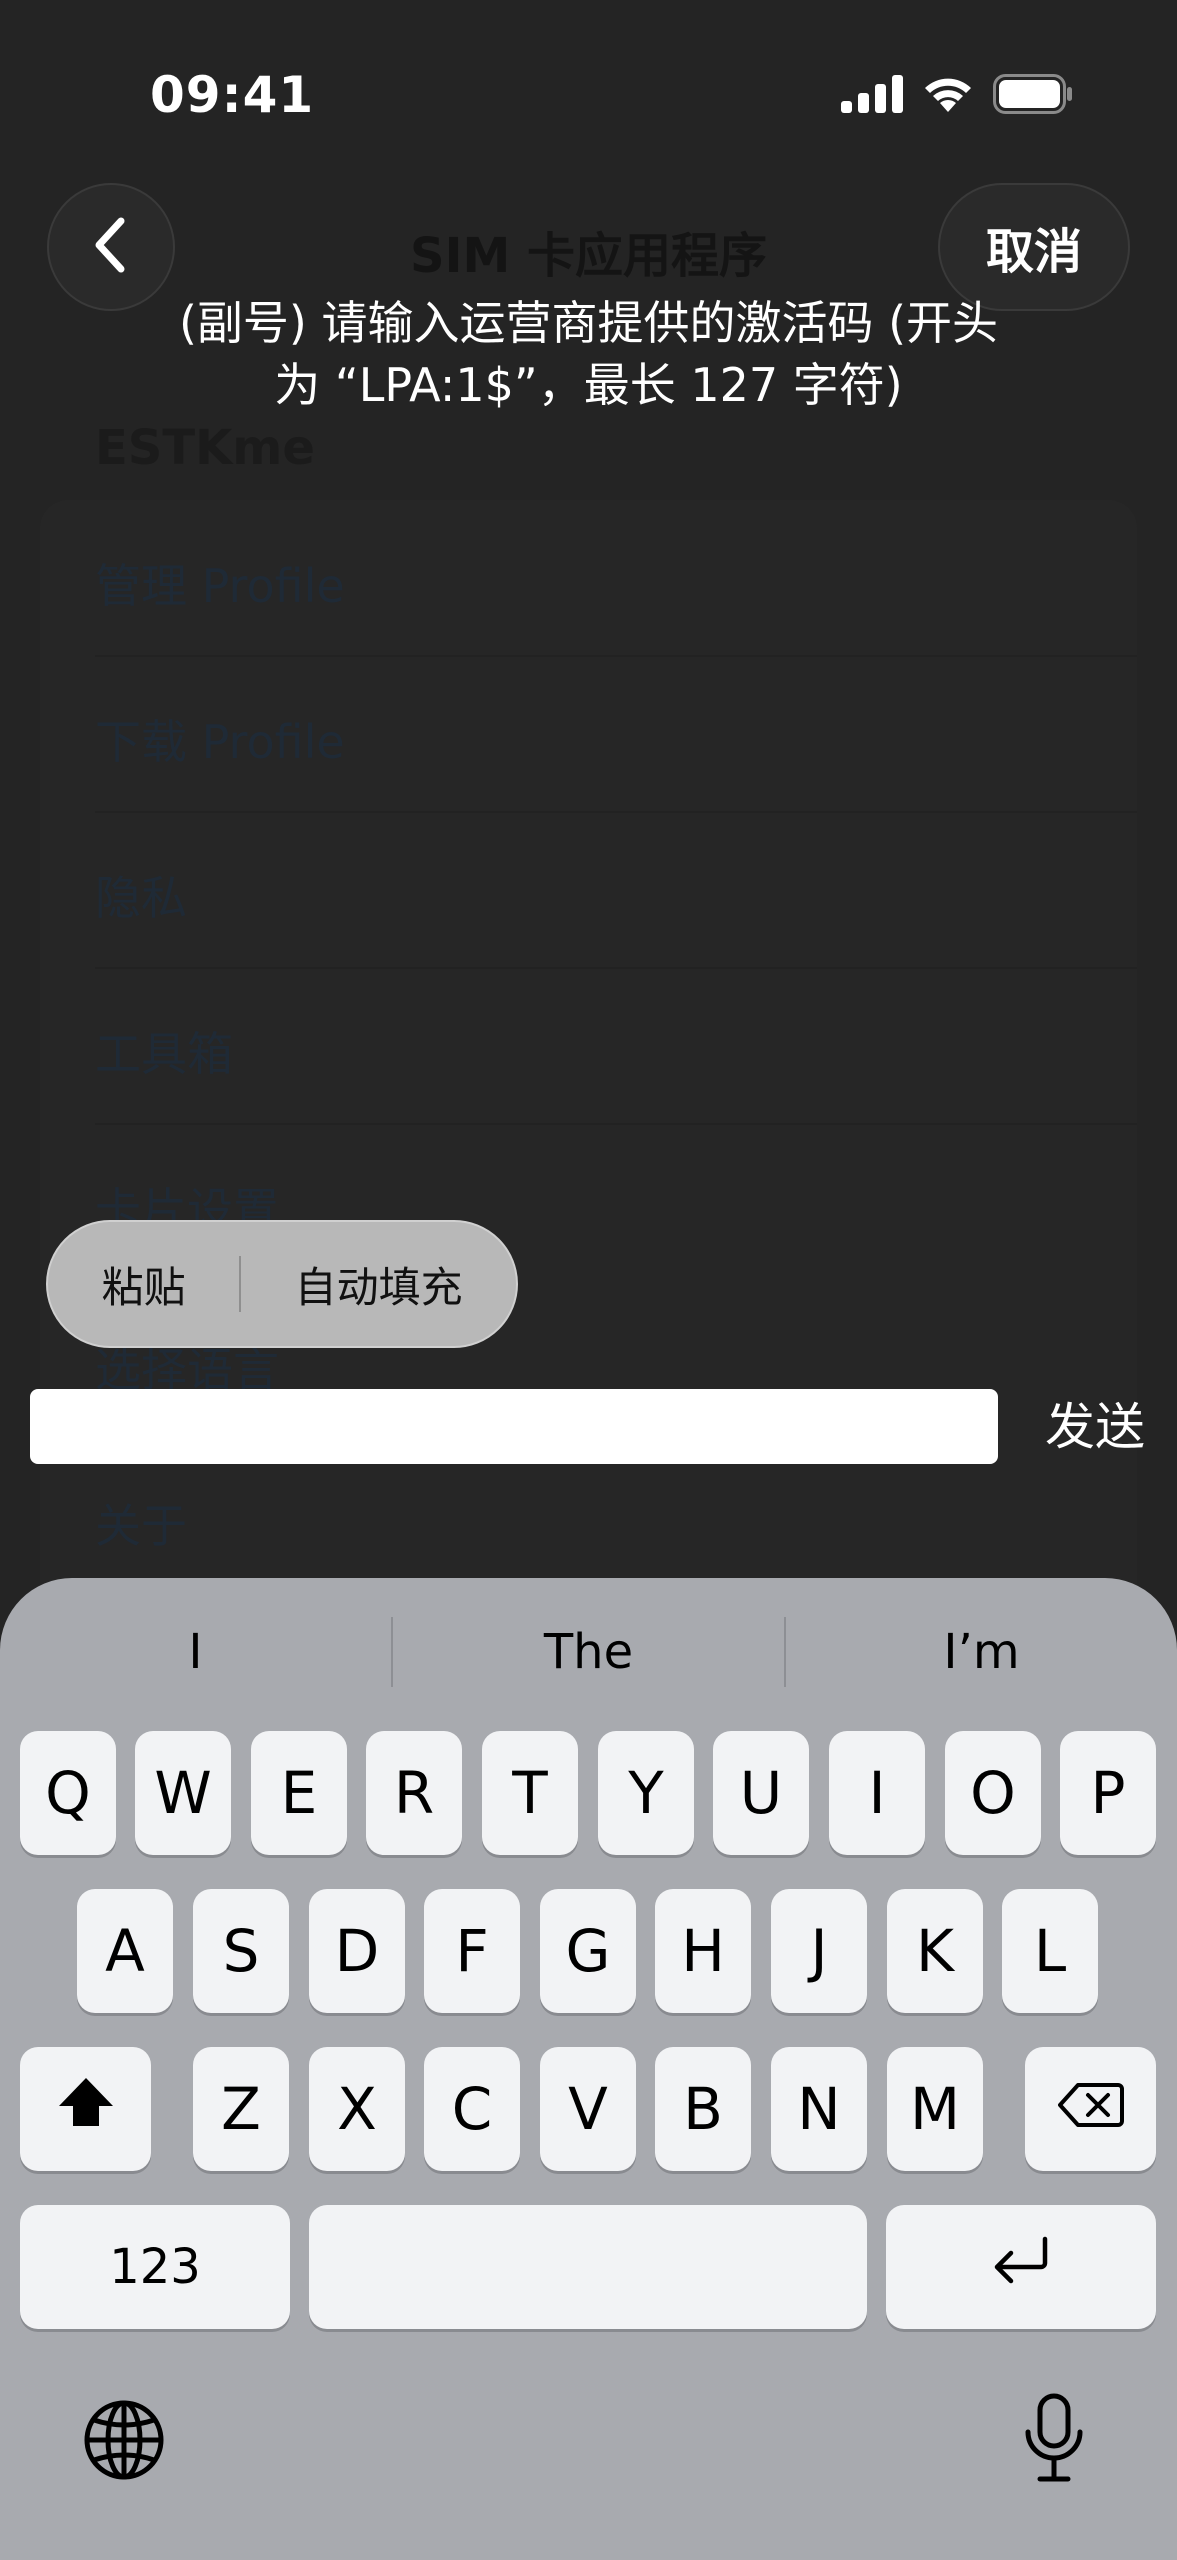 The width and height of the screenshot is (1177, 2560). I want to click on cellular-signal-icon, so click(872, 96).